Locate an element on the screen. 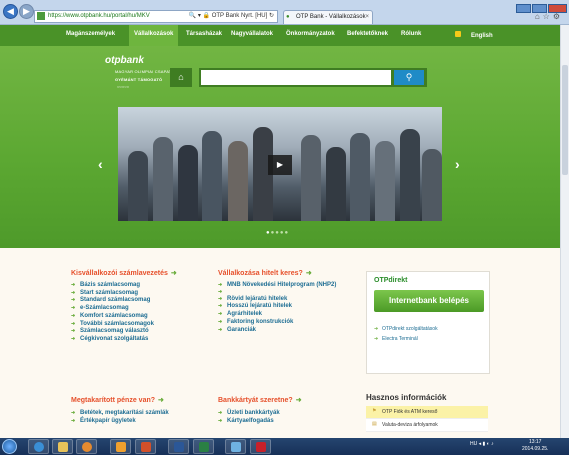 This screenshot has width=569, height=455. taskbar-outlook is located at coordinates (120, 446).